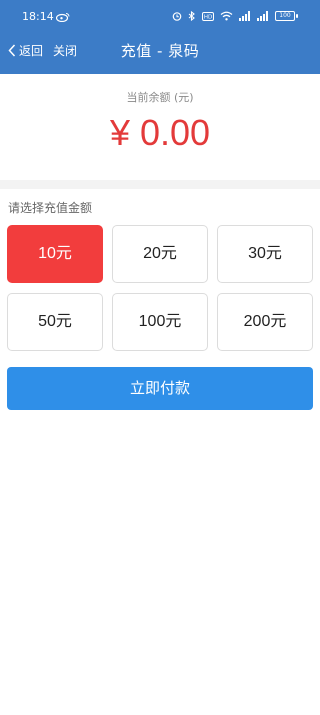 The width and height of the screenshot is (320, 715). I want to click on status-bar: 18:14 HD 100, so click(160, 17).